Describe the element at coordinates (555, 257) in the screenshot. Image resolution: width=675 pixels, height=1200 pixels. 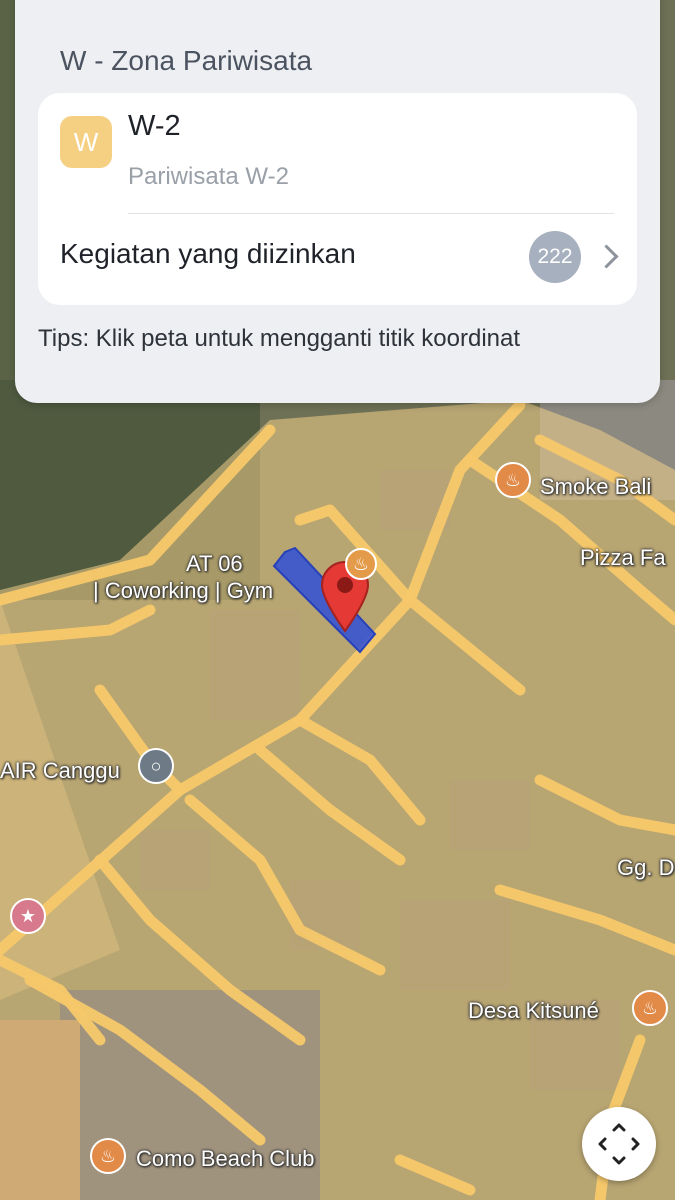
I see `activities-count-badge: 222` at that location.